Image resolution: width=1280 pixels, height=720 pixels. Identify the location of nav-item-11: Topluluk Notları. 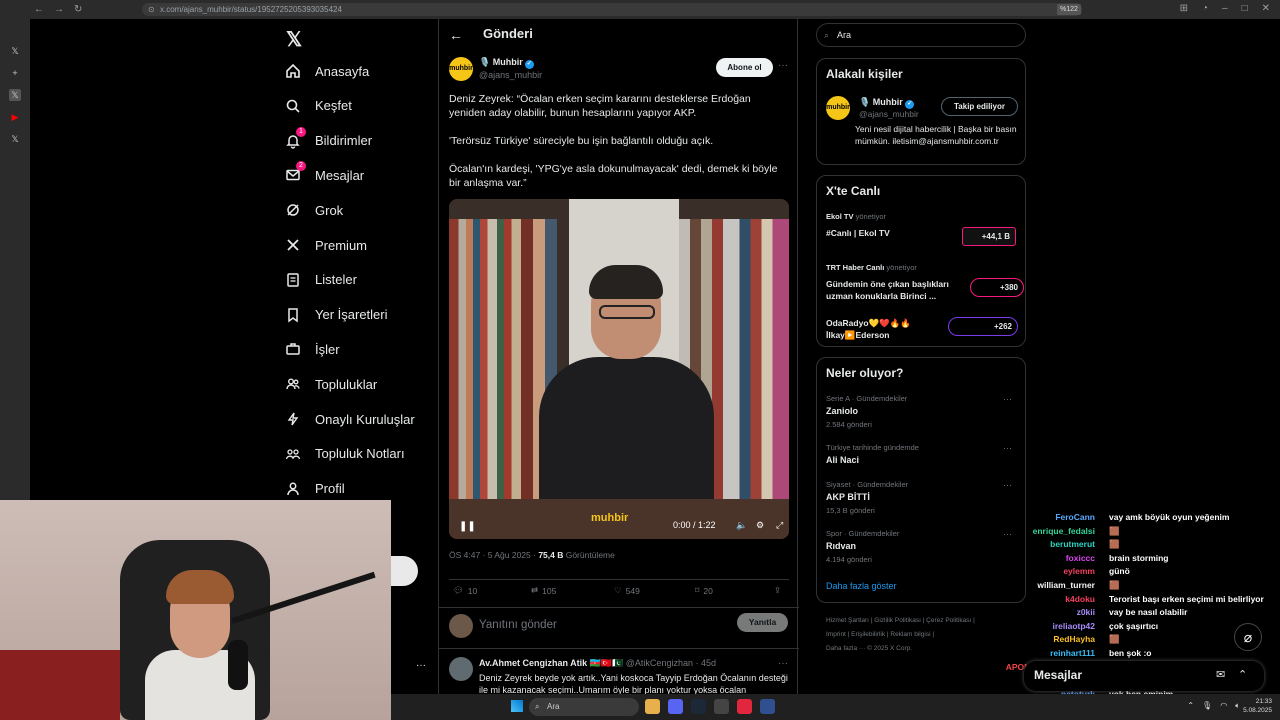
(344, 454).